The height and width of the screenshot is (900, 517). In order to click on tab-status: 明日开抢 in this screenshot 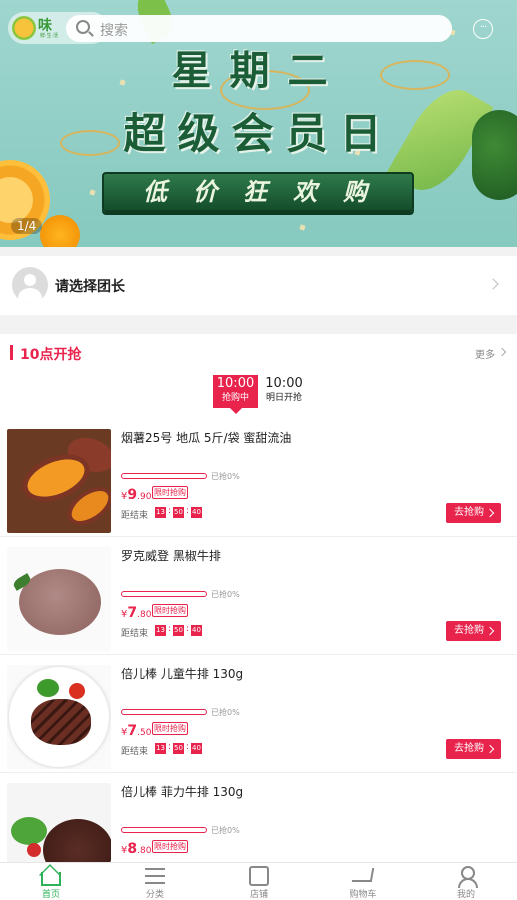, I will do `click(283, 398)`.